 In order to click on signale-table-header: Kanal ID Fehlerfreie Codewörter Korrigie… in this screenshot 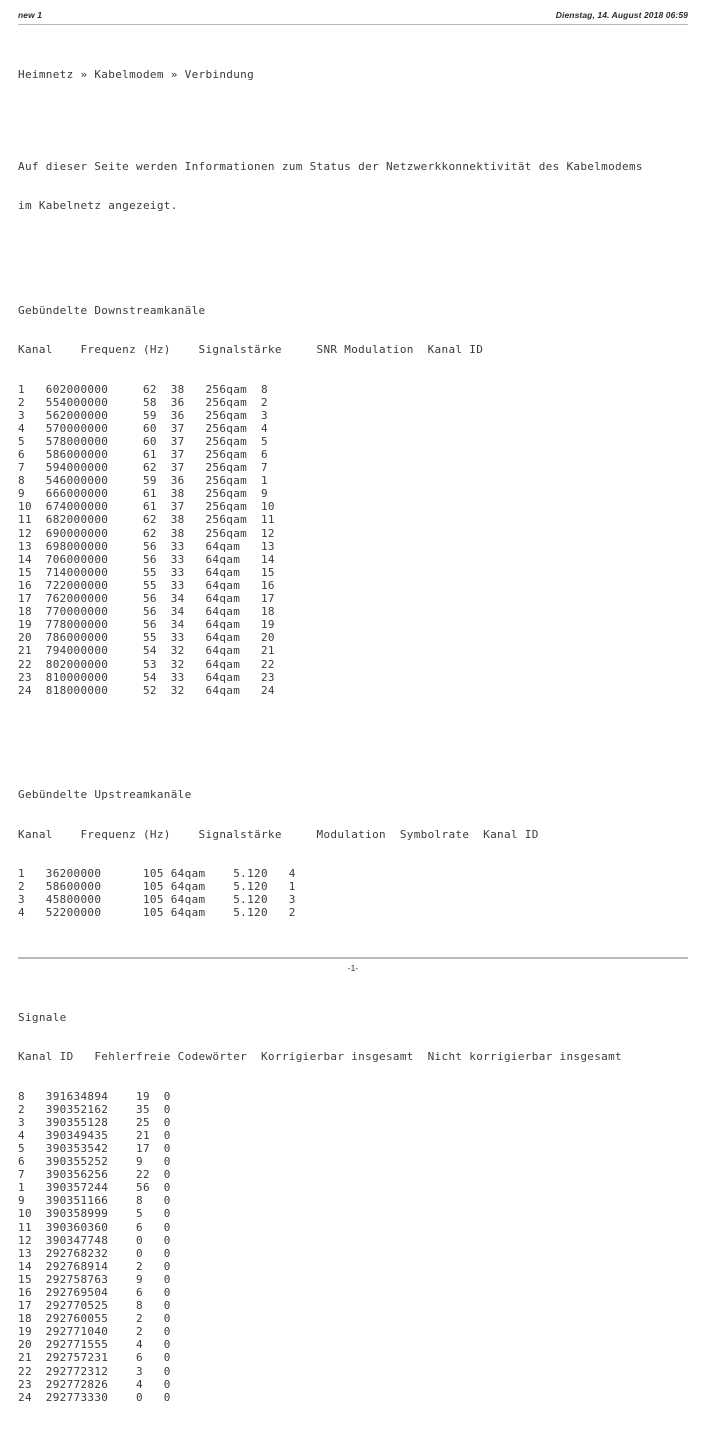, I will do `click(320, 1057)`.